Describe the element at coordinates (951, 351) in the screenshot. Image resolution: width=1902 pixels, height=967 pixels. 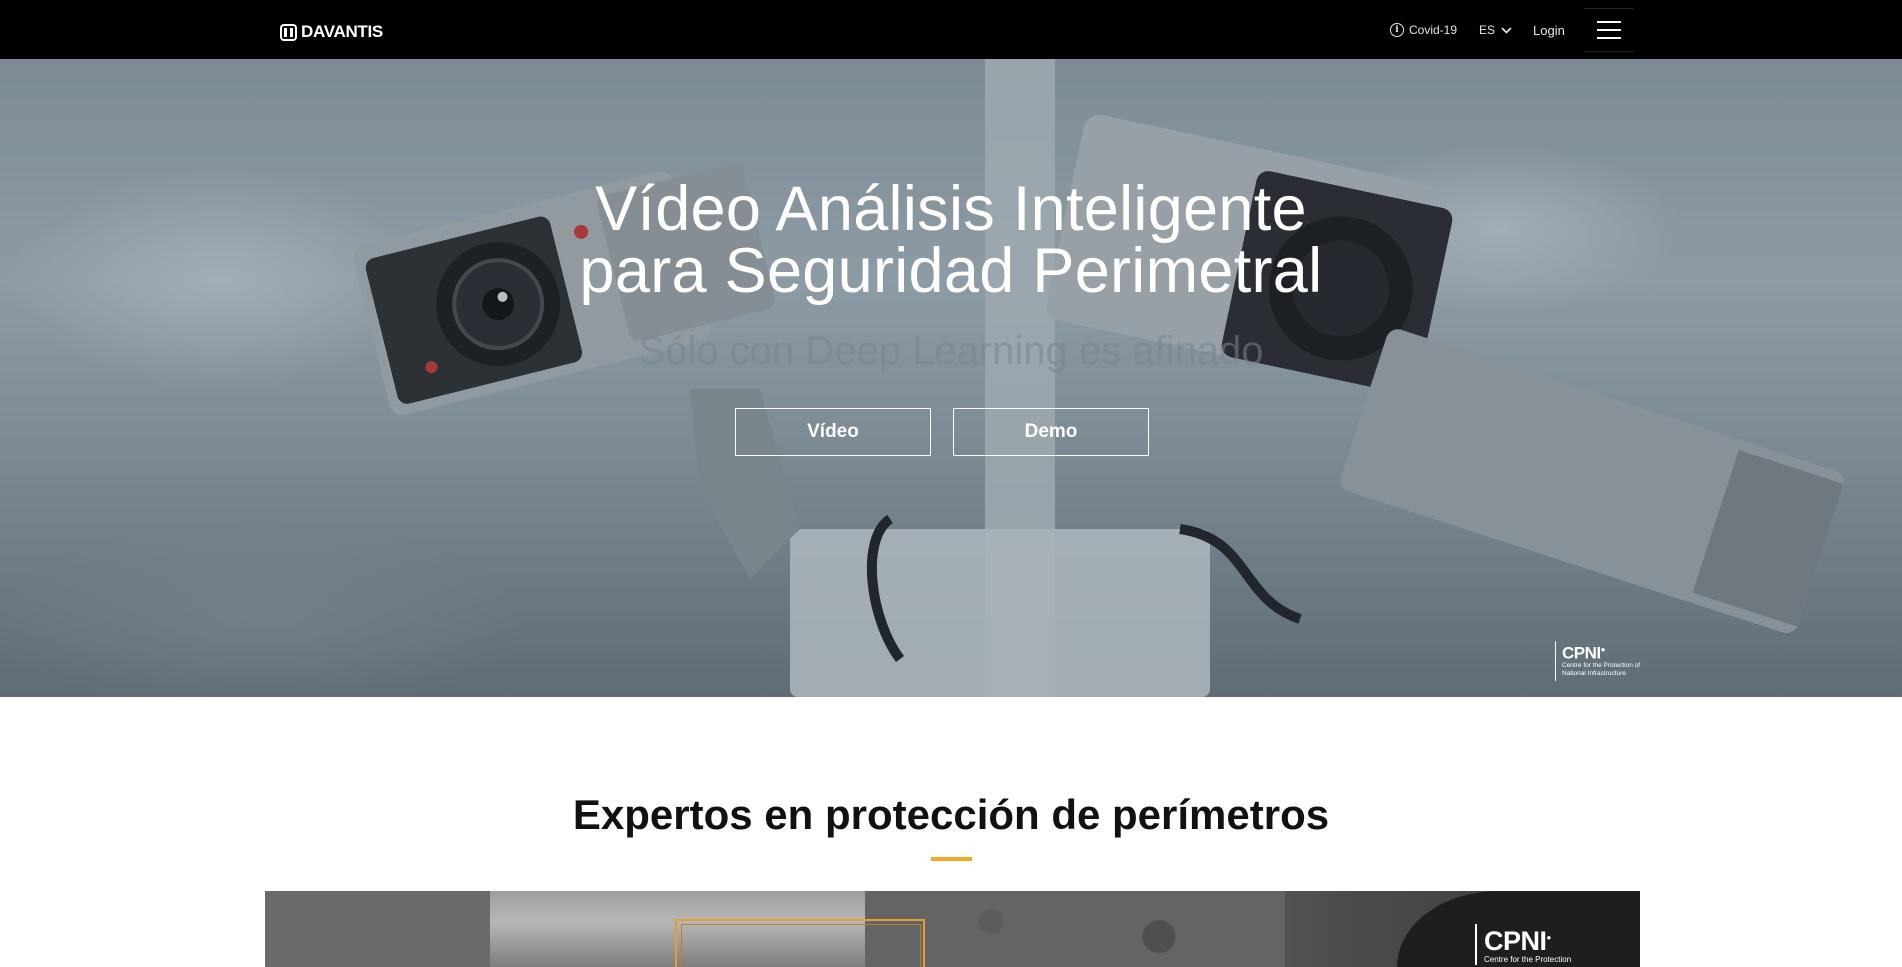
I see `hero-subtitle: Sólo con Deep Learning es afinado` at that location.